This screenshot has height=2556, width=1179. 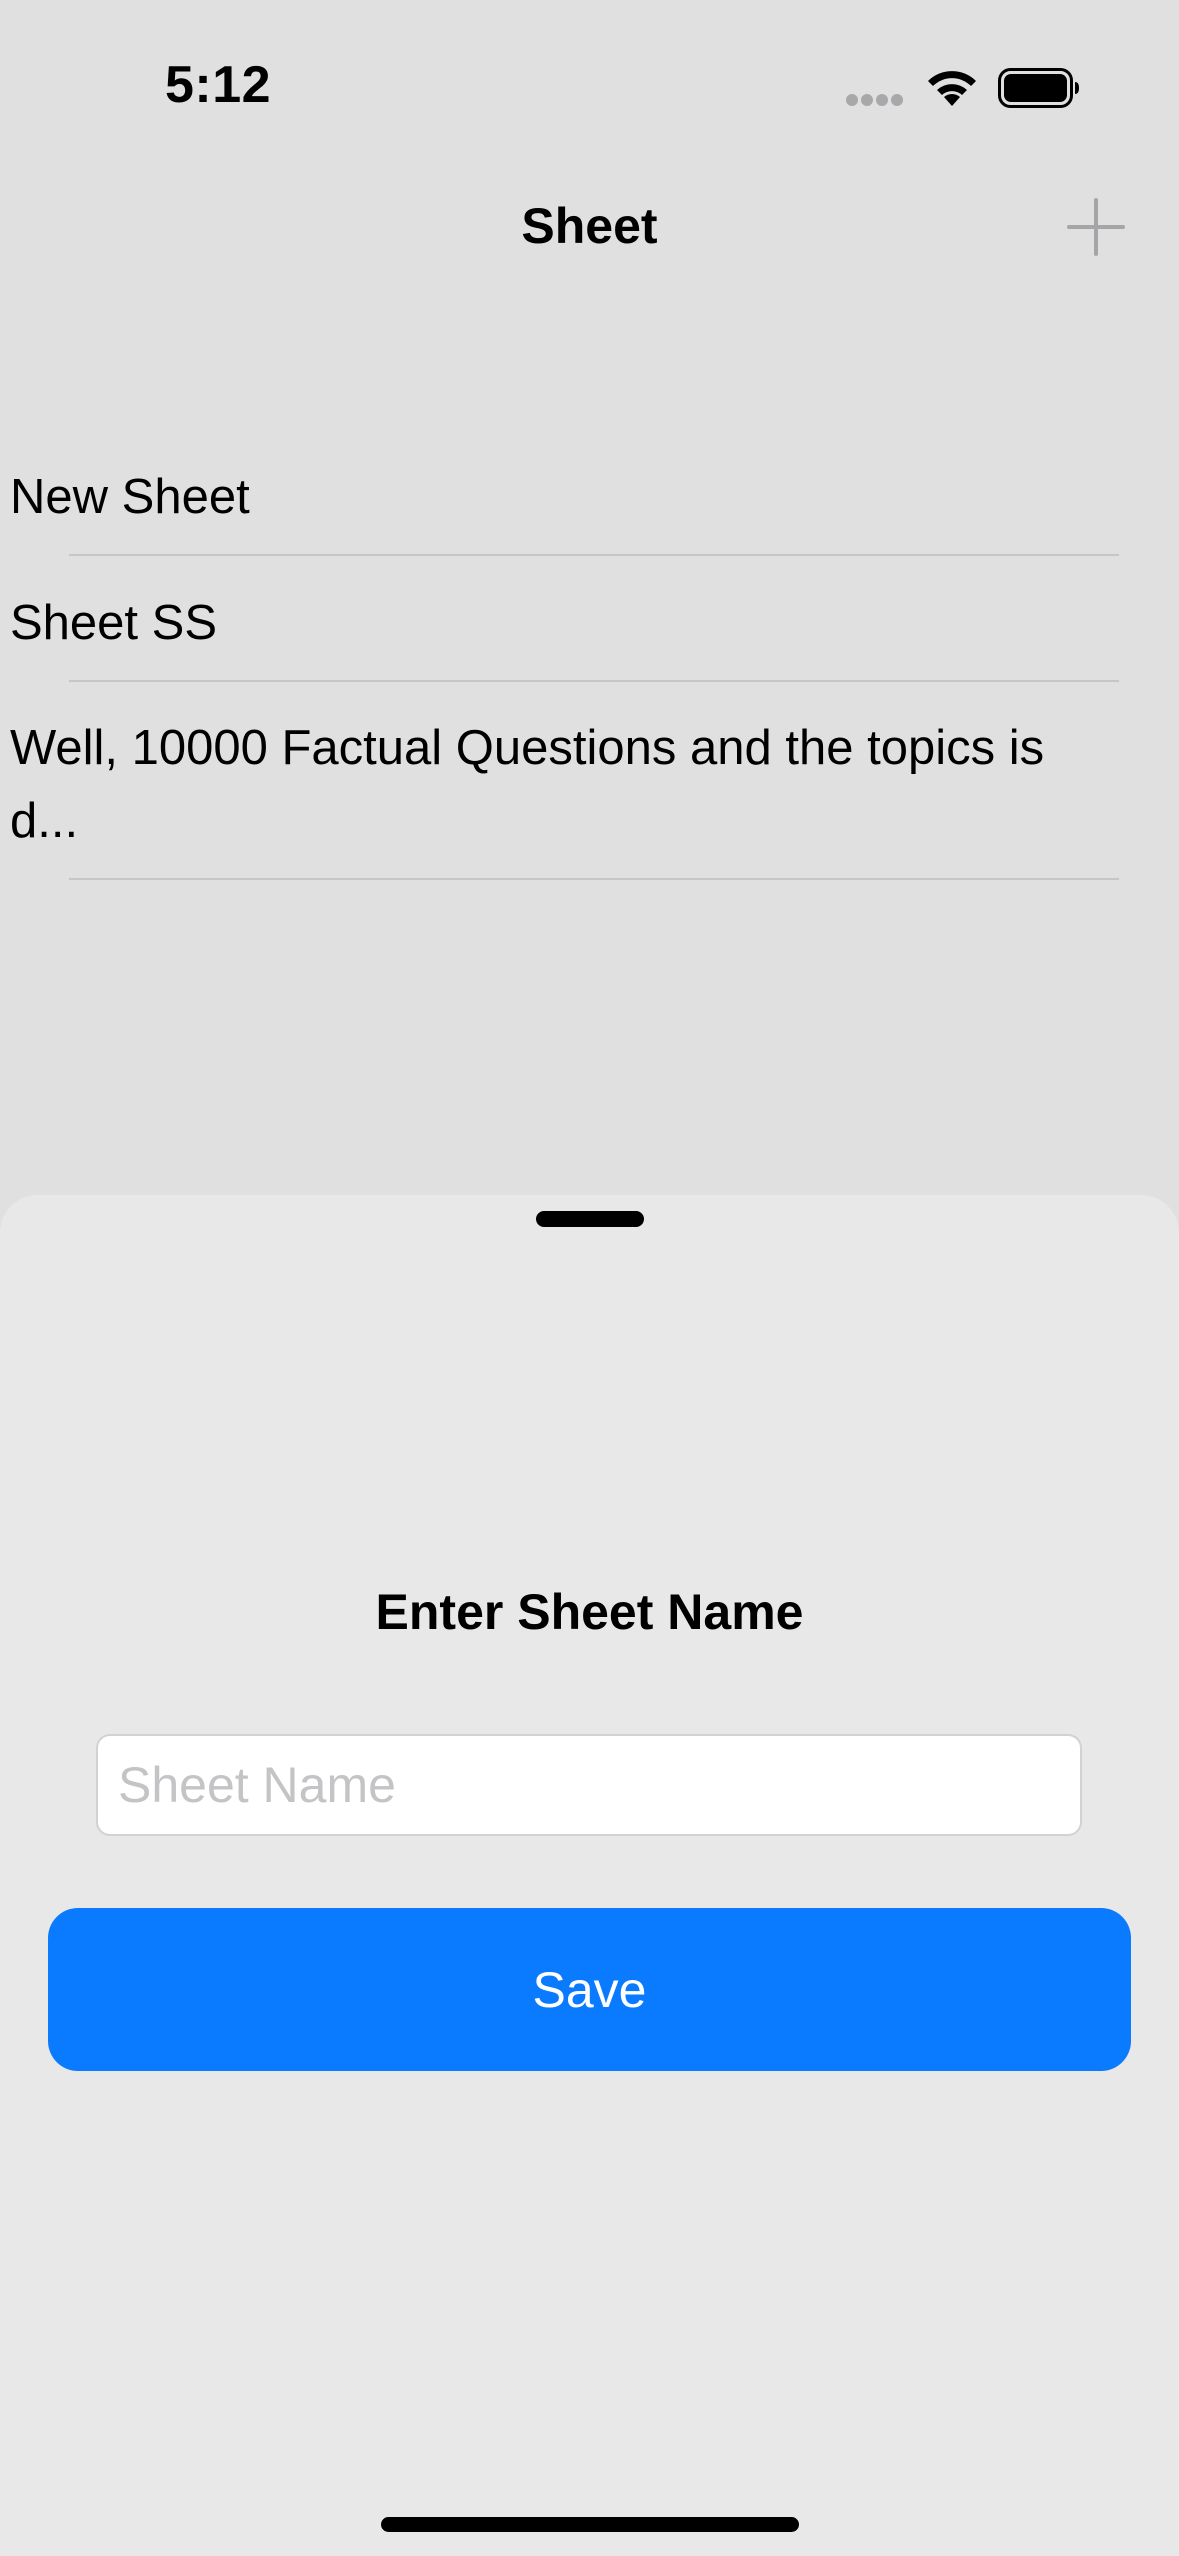 I want to click on battery-icon, so click(x=1038, y=88).